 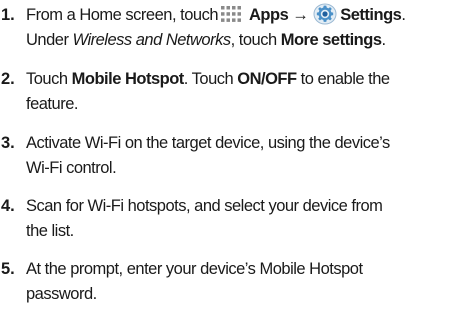 What do you see at coordinates (371, 15) in the screenshot?
I see `settings-label: Settings` at bounding box center [371, 15].